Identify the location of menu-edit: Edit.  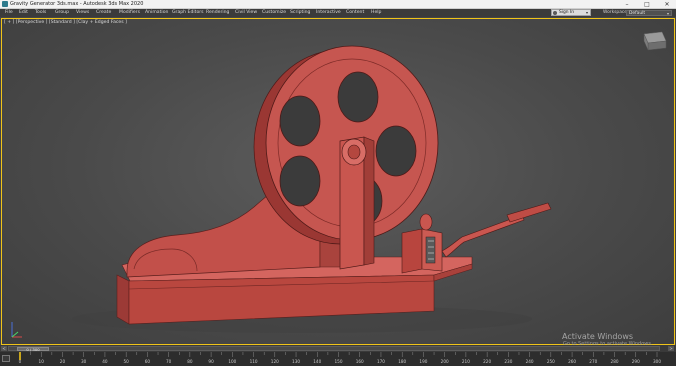
(23, 13).